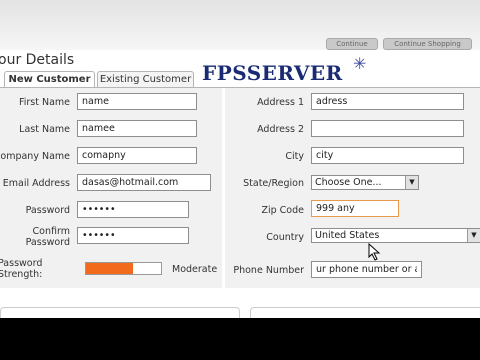  What do you see at coordinates (120, 312) in the screenshot?
I see `bottom-left-panel` at bounding box center [120, 312].